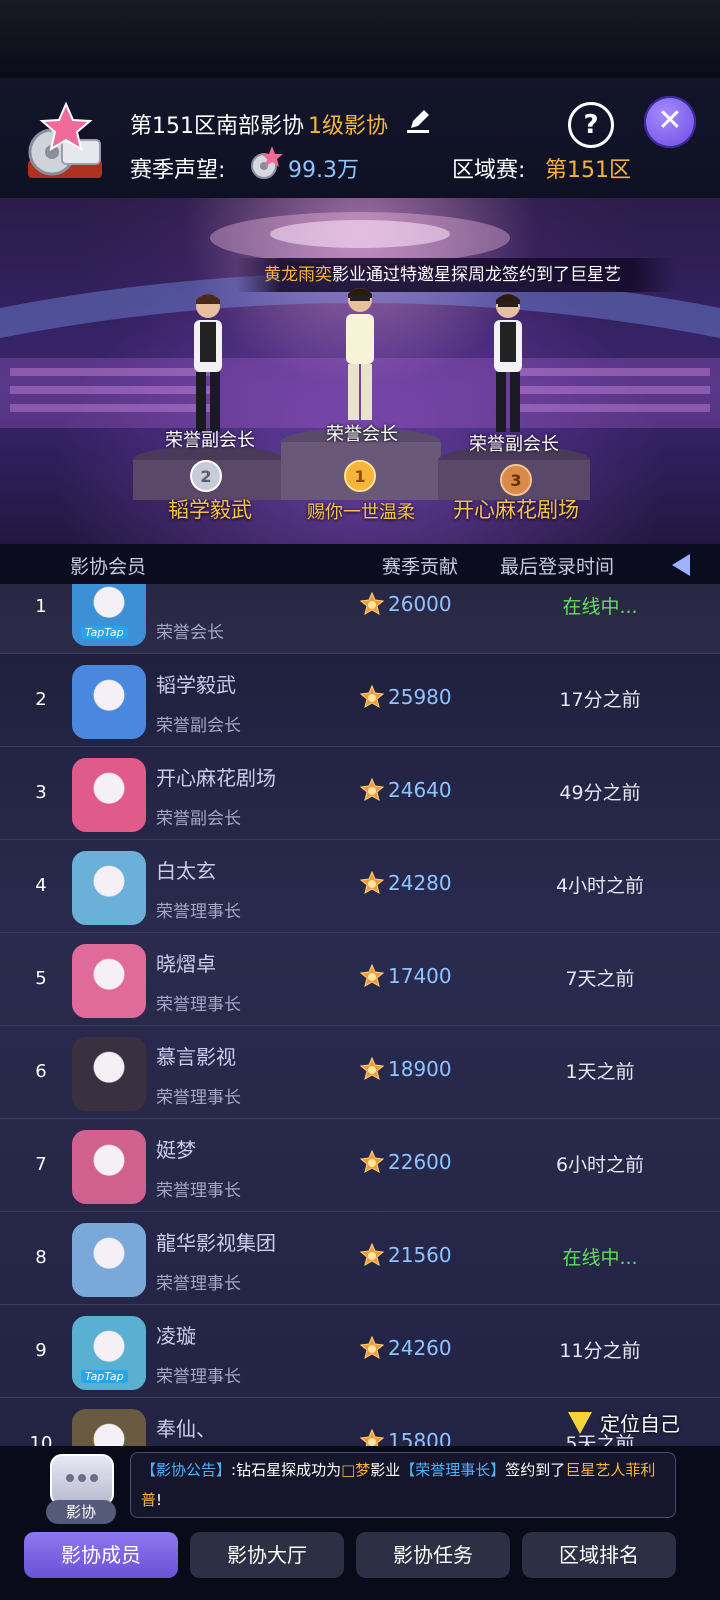 The height and width of the screenshot is (1600, 720). I want to click on podium-name-center: 赐你一世温柔, so click(361, 511).